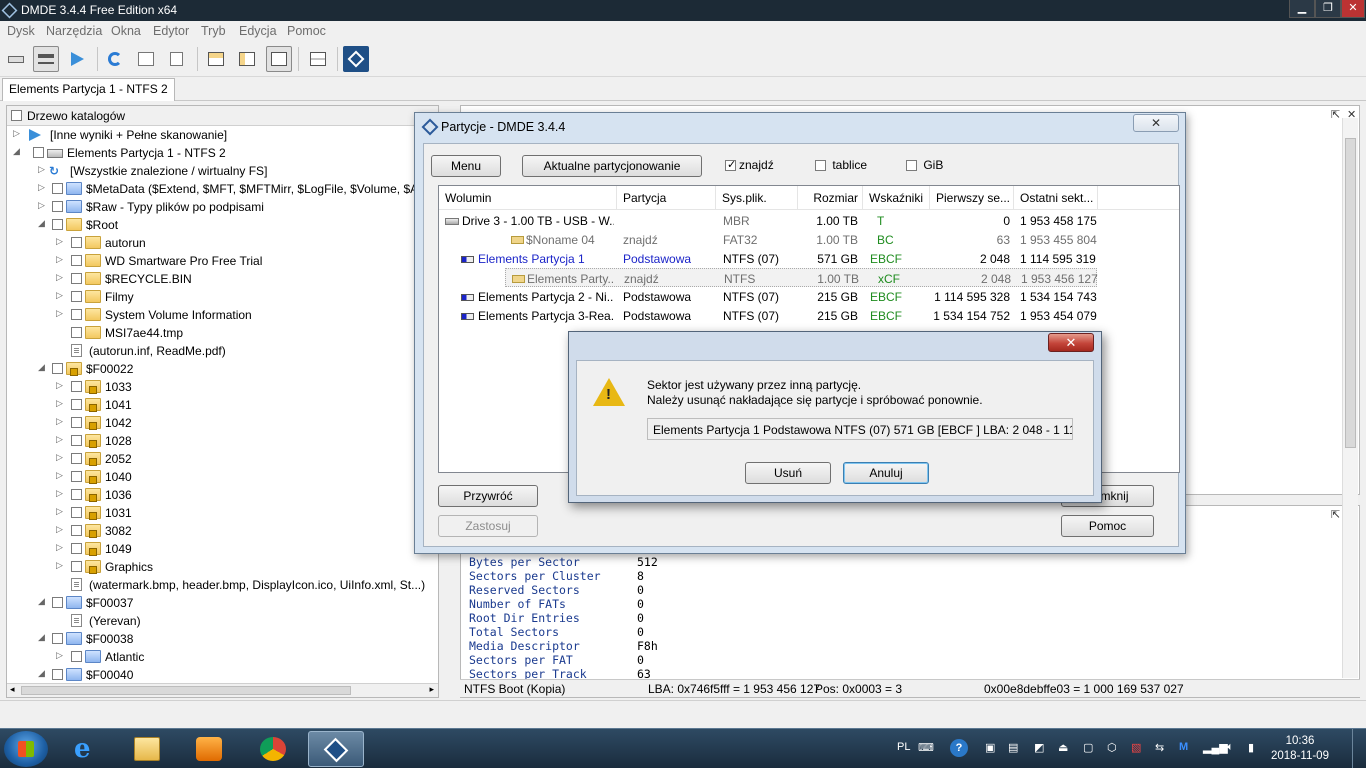 The width and height of the screenshot is (1366, 768). I want to click on media-player-icon, so click(210, 749).